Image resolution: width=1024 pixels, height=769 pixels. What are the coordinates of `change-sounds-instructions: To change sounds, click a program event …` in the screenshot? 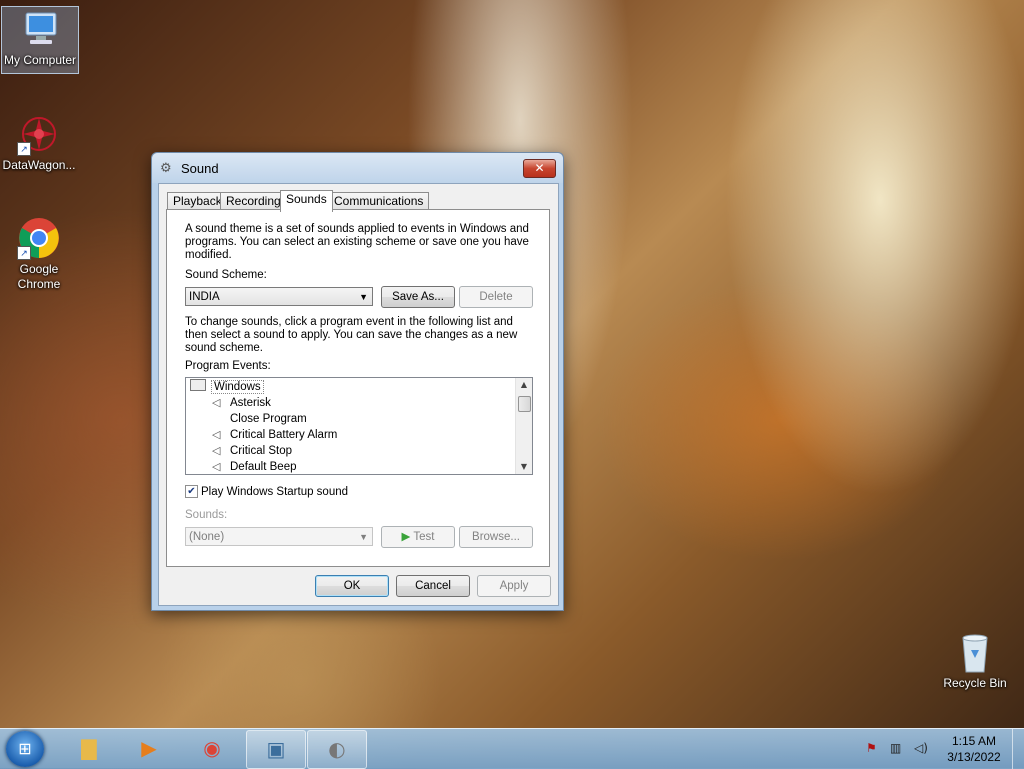 It's located at (351, 335).